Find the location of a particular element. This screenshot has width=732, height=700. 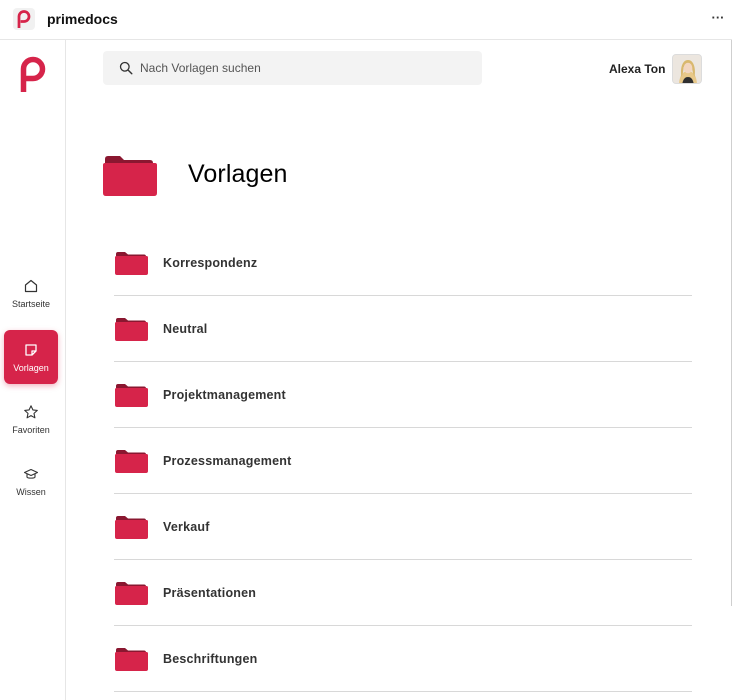

sidebar-item-knowledge: Wissen is located at coordinates (31, 481).